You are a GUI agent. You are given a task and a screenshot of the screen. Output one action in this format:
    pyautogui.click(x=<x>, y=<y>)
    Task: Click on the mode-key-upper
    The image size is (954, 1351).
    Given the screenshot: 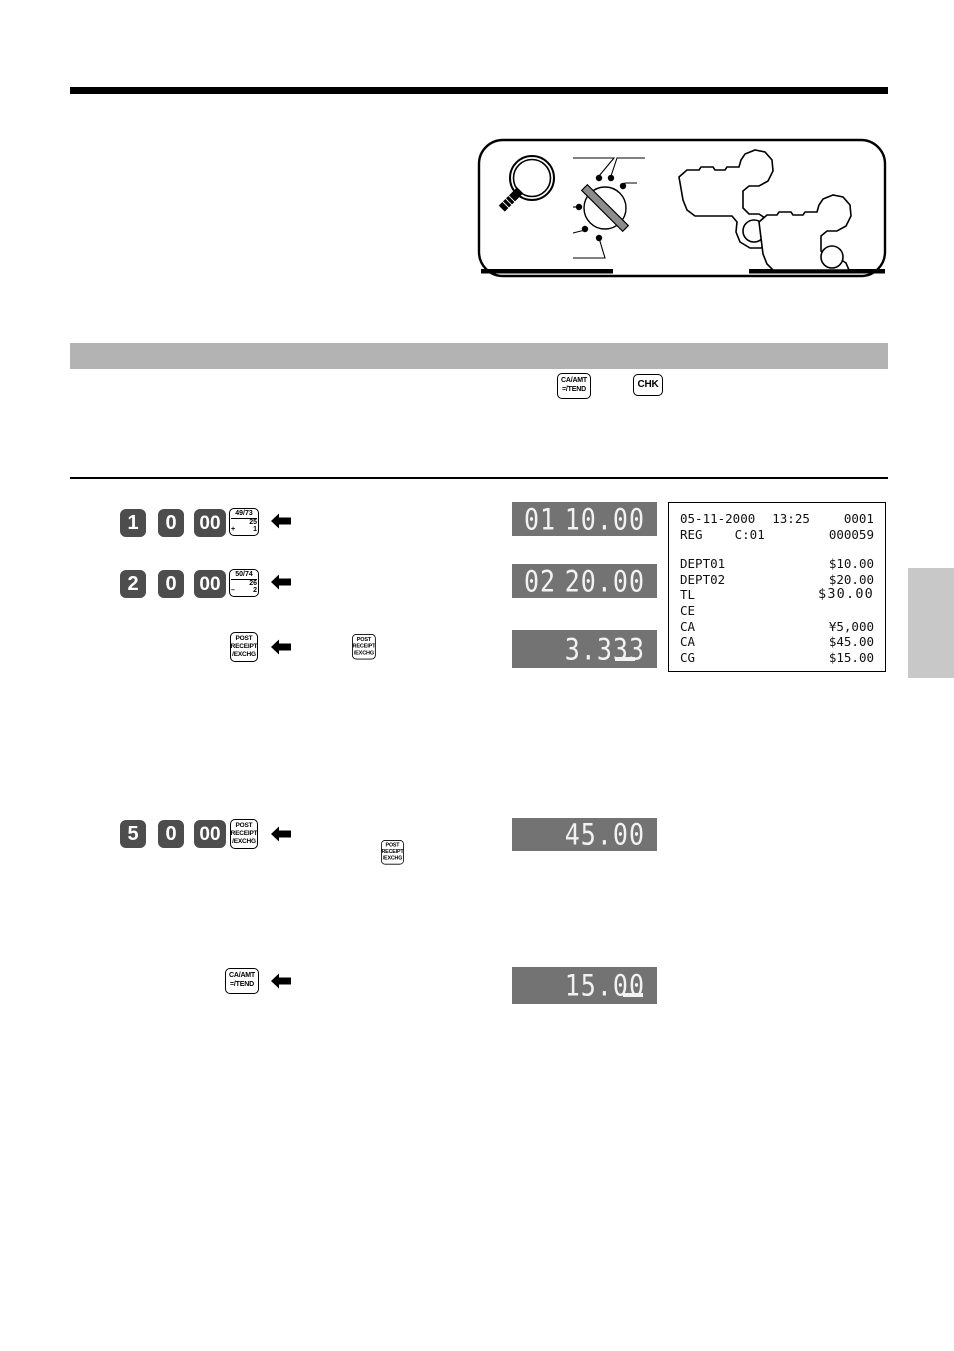 What is the action you would take?
    pyautogui.click(x=726, y=199)
    